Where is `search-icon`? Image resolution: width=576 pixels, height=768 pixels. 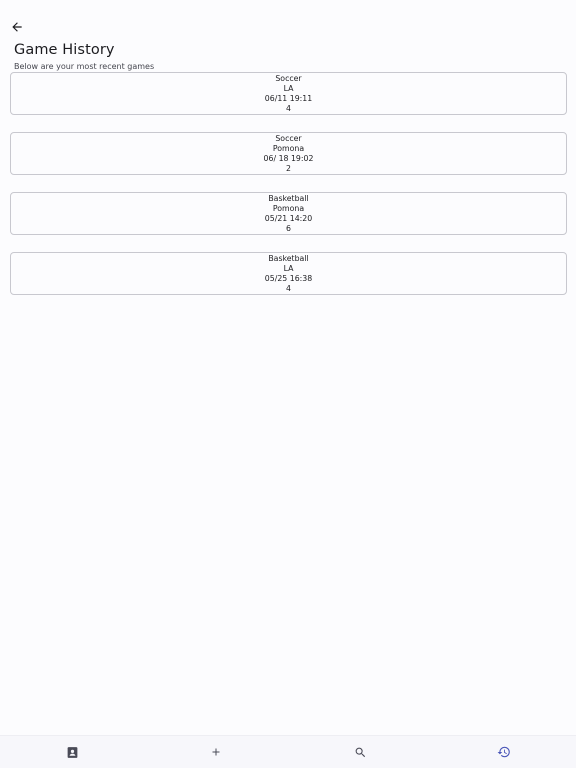
search-icon is located at coordinates (360, 752).